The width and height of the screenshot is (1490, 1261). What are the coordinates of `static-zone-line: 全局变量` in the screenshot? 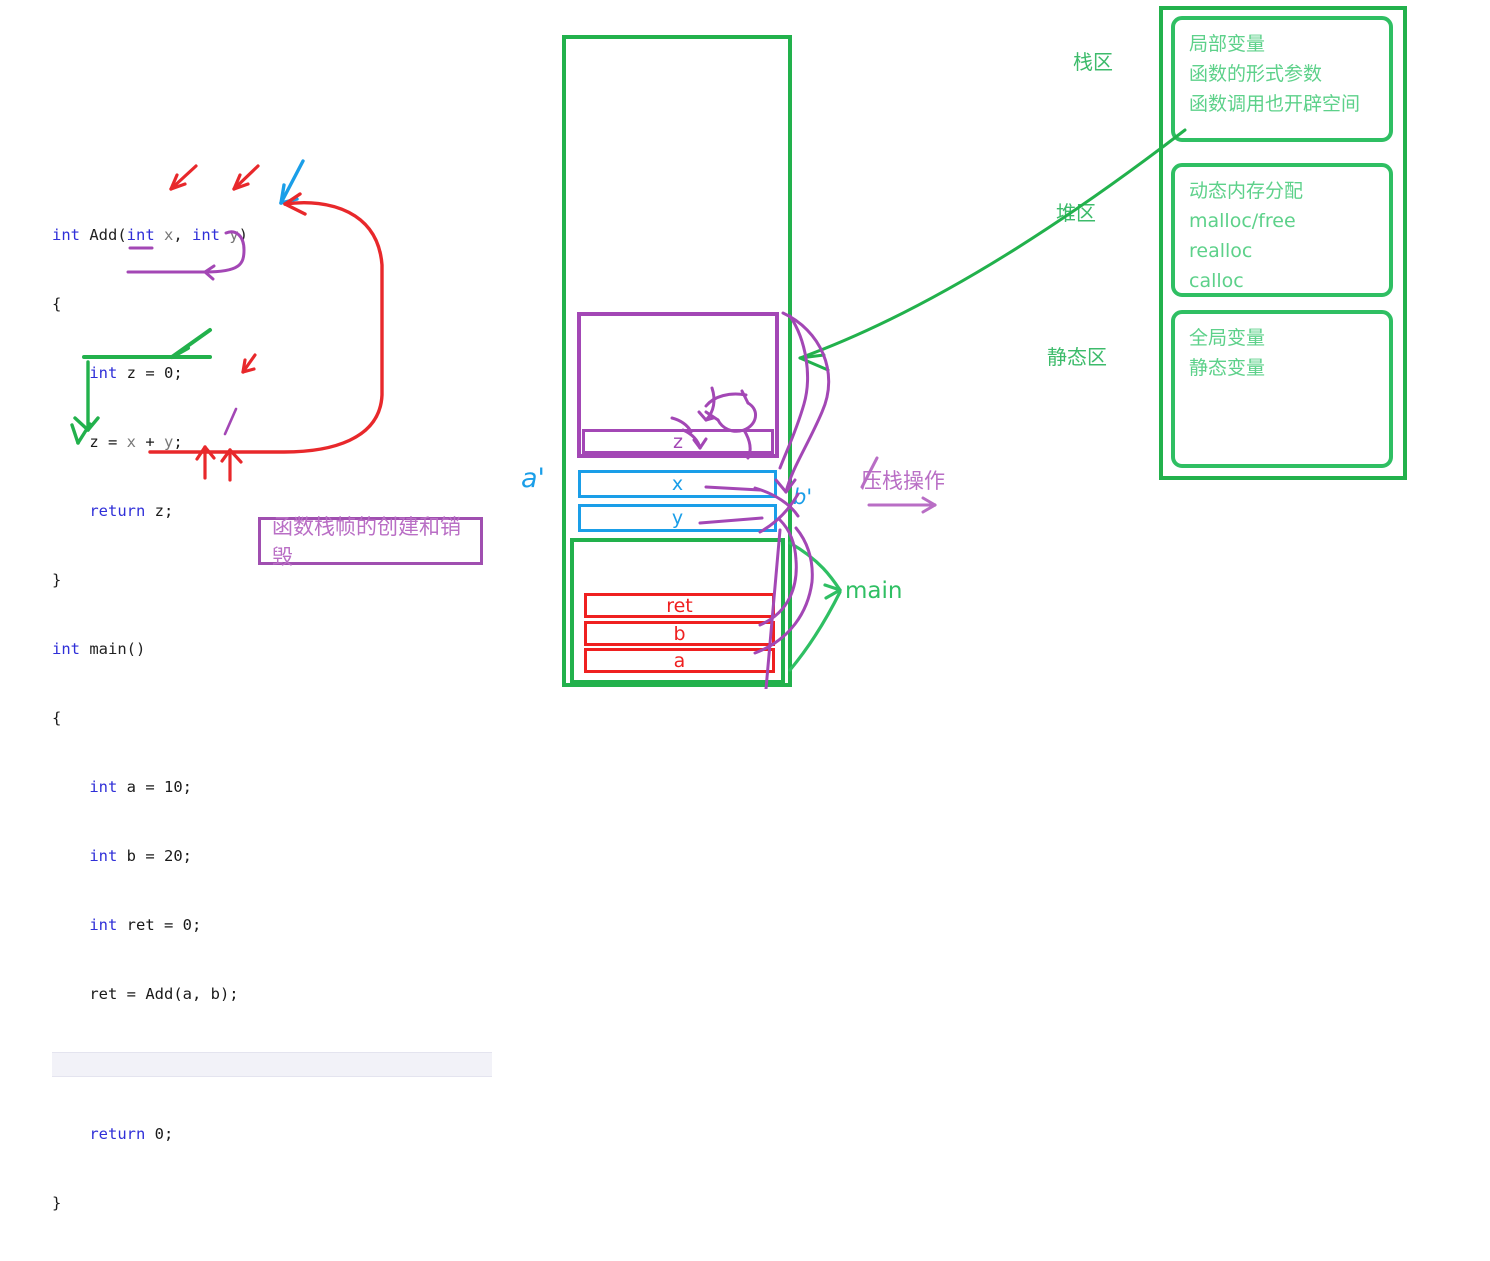 It's located at (1227, 338).